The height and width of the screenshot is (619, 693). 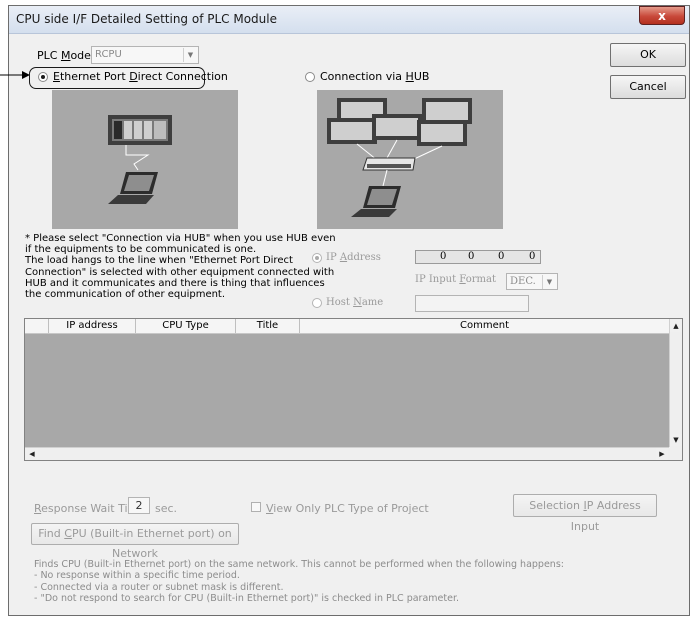 I want to click on column-header-cpu-type: CPU Type, so click(x=186, y=326).